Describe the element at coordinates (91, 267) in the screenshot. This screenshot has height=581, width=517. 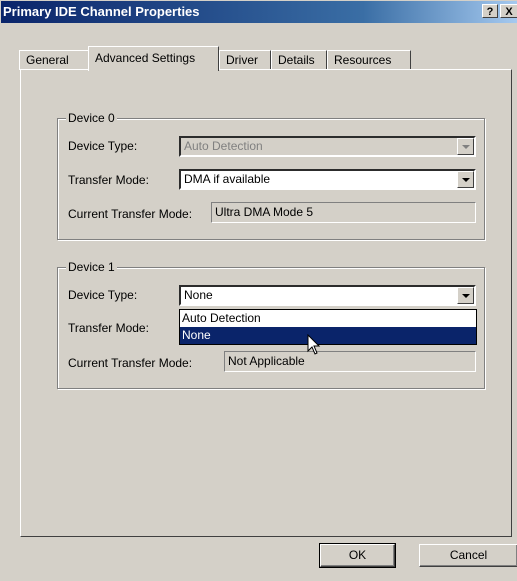
I see `device1-group-label: Device 1` at that location.